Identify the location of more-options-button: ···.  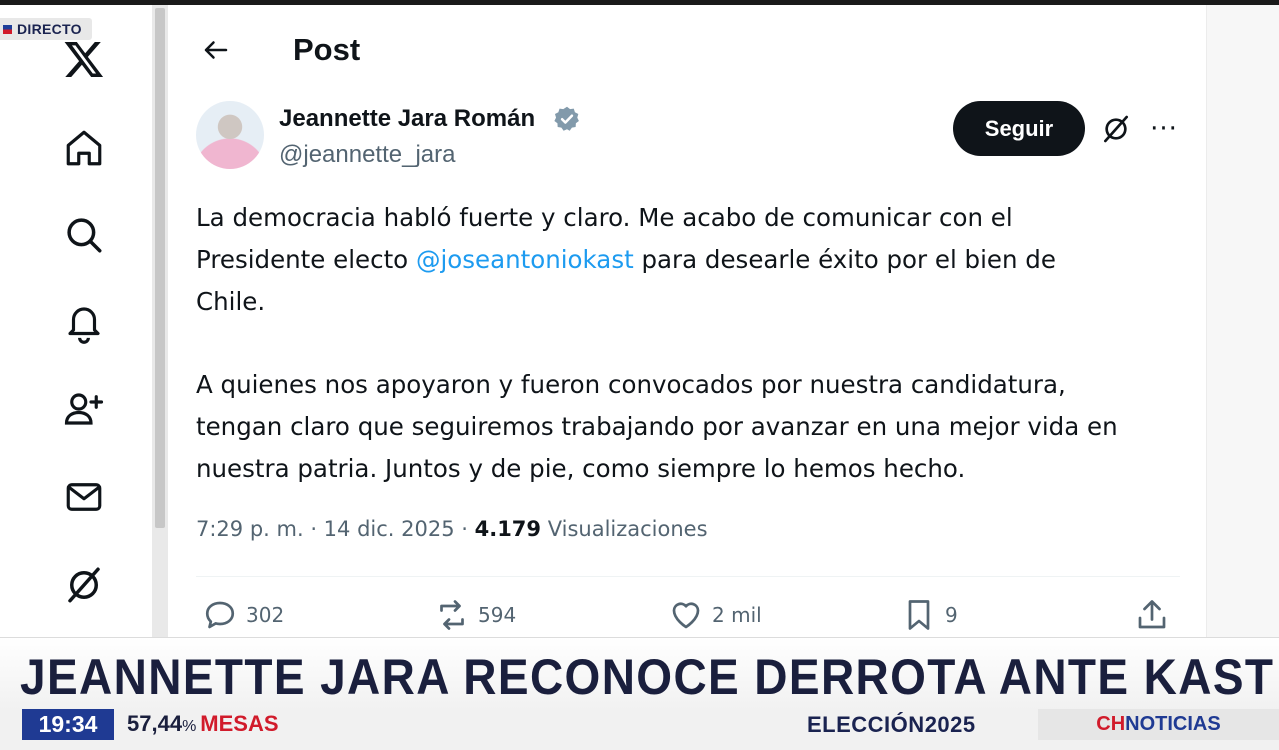
(1164, 129).